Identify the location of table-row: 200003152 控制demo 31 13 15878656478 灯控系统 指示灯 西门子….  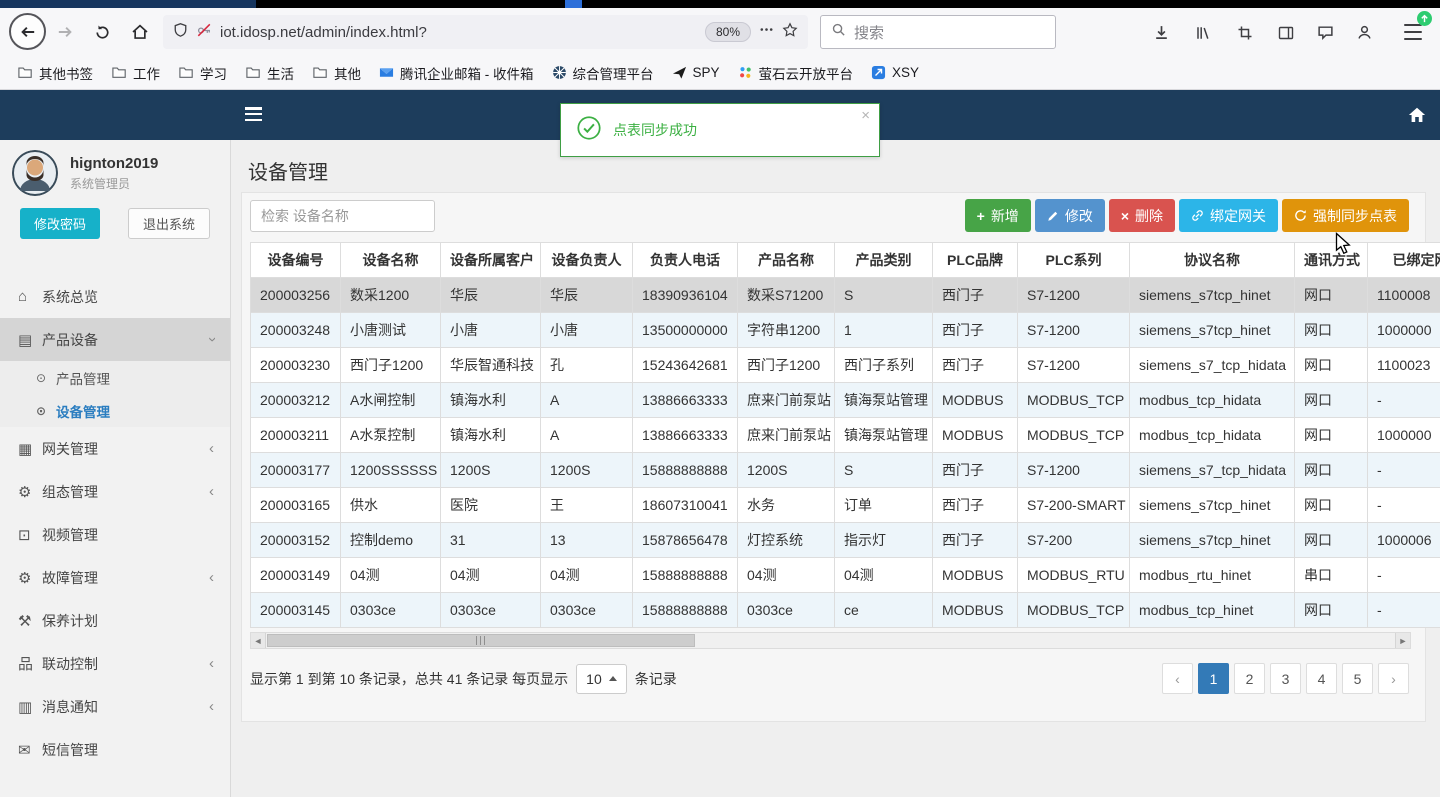
(845, 540).